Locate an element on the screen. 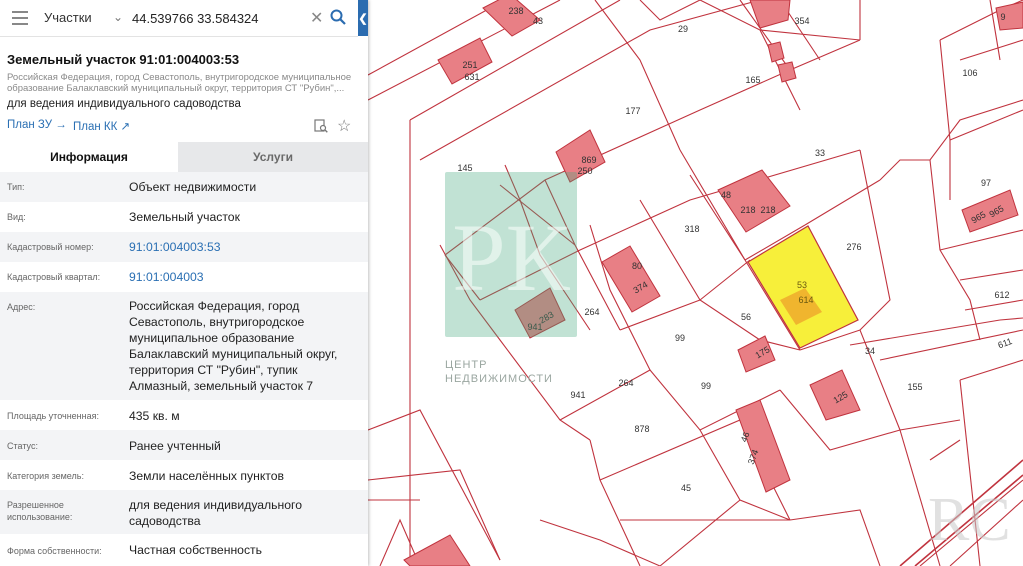 The height and width of the screenshot is (566, 1023). parcel-purpose: для ведения индивидуального садоводства is located at coordinates (124, 104).